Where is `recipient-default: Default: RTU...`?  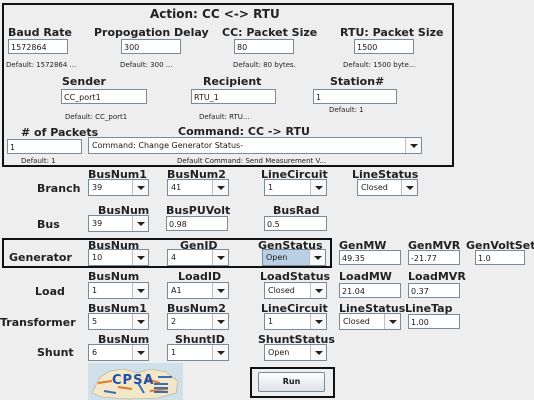
recipient-default: Default: RTU... is located at coordinates (224, 117).